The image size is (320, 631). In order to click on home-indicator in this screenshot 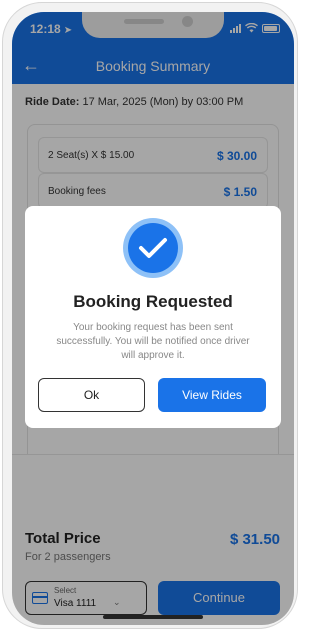, I will do `click(153, 617)`.